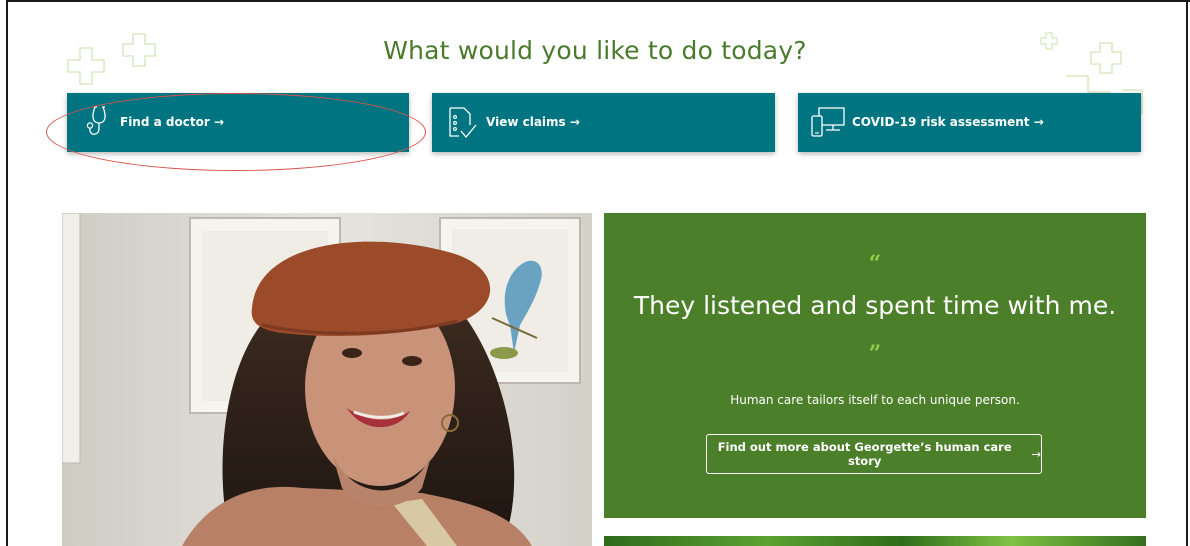 The image size is (1190, 546). I want to click on stethoscope-icon, so click(98, 123).